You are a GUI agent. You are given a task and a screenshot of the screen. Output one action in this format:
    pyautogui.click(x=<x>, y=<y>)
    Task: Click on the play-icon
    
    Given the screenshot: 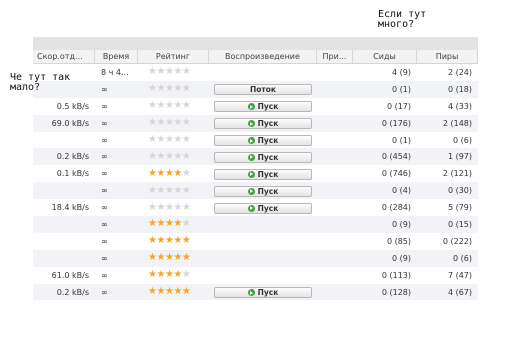 What is the action you would take?
    pyautogui.click(x=251, y=157)
    